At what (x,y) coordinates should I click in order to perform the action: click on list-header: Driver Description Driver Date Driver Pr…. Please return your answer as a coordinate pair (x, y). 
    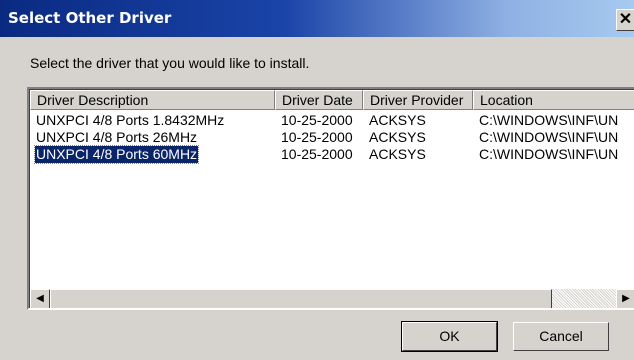
    Looking at the image, I should click on (332, 100).